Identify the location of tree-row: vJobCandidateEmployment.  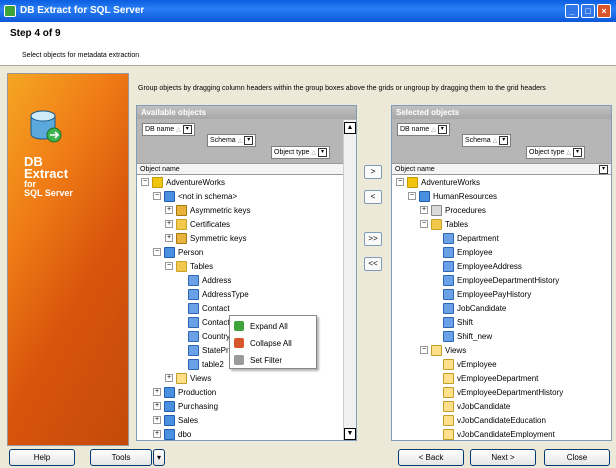
(493, 434).